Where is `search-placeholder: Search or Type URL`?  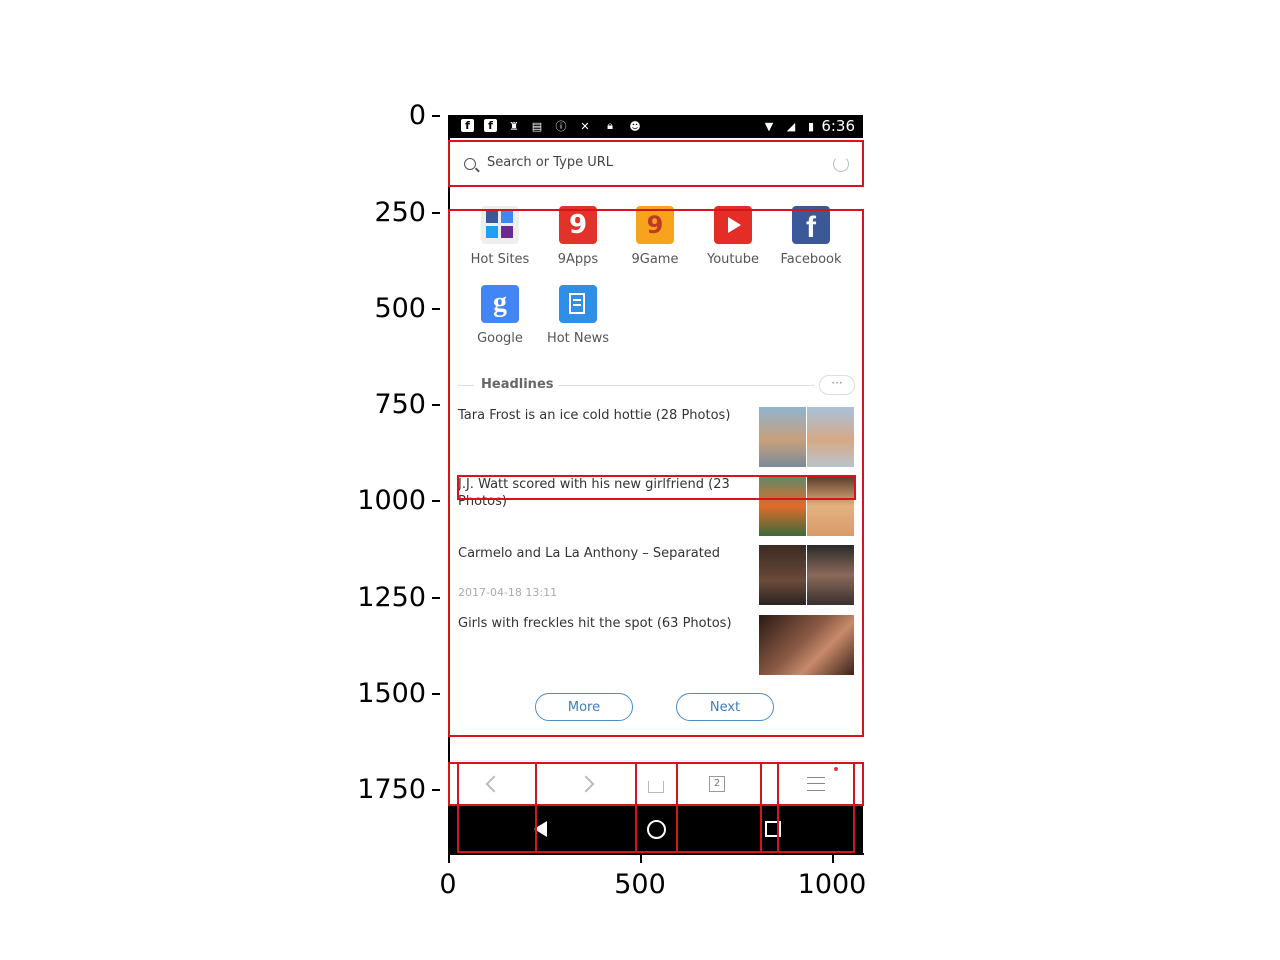
search-placeholder: Search or Type URL is located at coordinates (550, 162).